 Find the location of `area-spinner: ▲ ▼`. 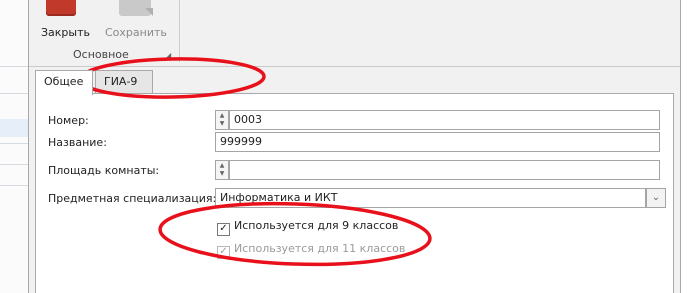

area-spinner: ▲ ▼ is located at coordinates (222, 170).